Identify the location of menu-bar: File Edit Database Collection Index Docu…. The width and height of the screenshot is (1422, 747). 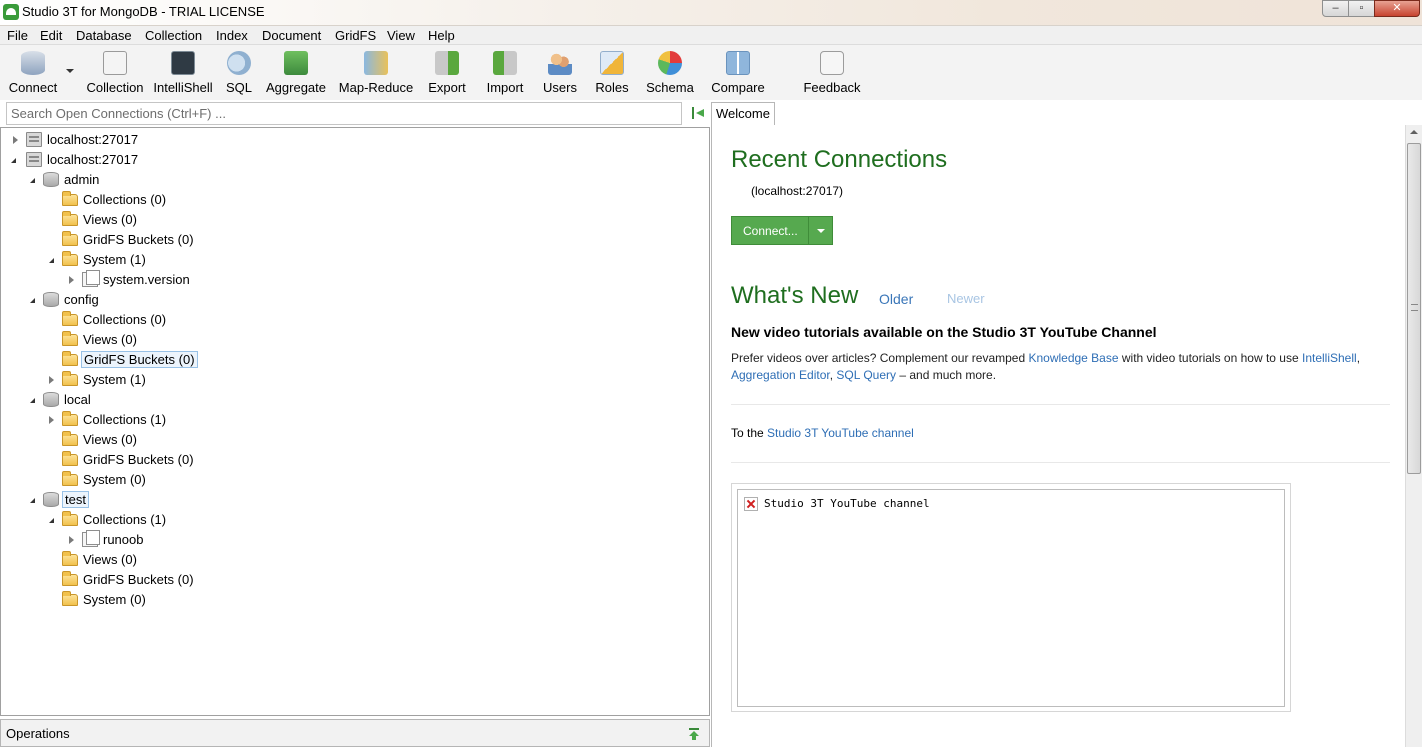
(711, 35).